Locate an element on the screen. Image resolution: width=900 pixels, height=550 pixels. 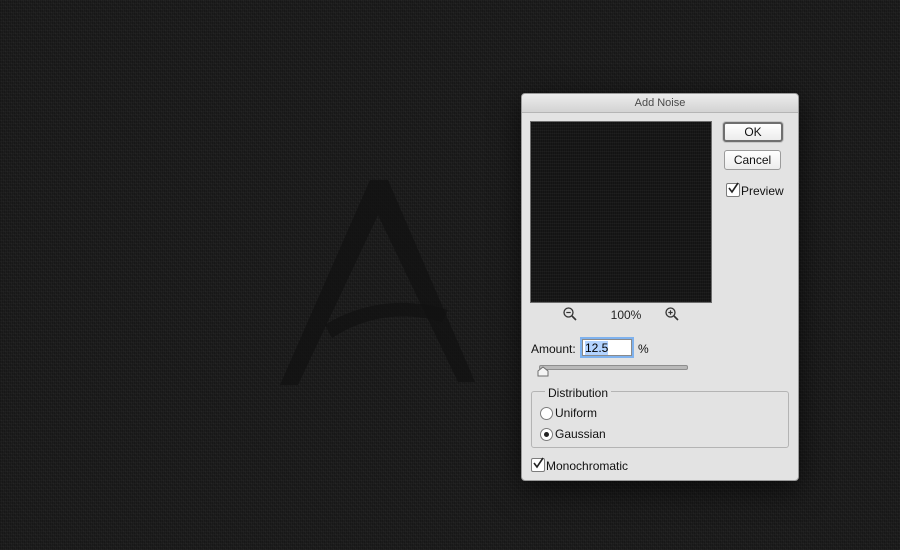
zoom-controls: 100% is located at coordinates (621, 315).